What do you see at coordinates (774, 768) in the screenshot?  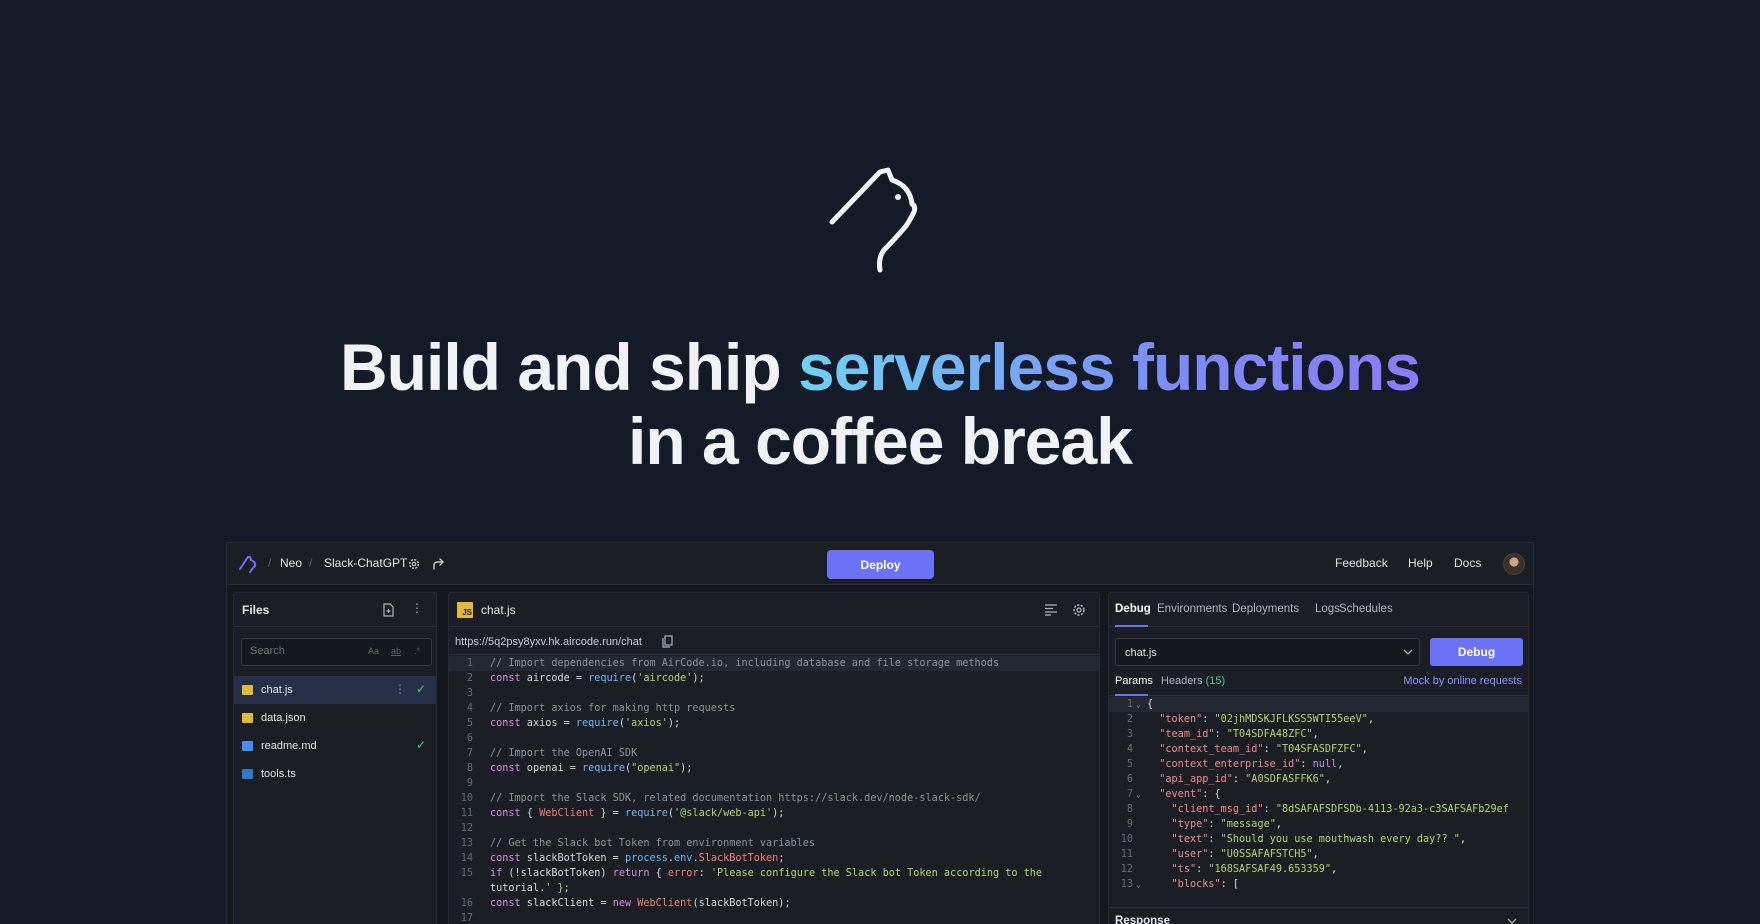 I see `code-line: 8 const openai = require("openai");` at bounding box center [774, 768].